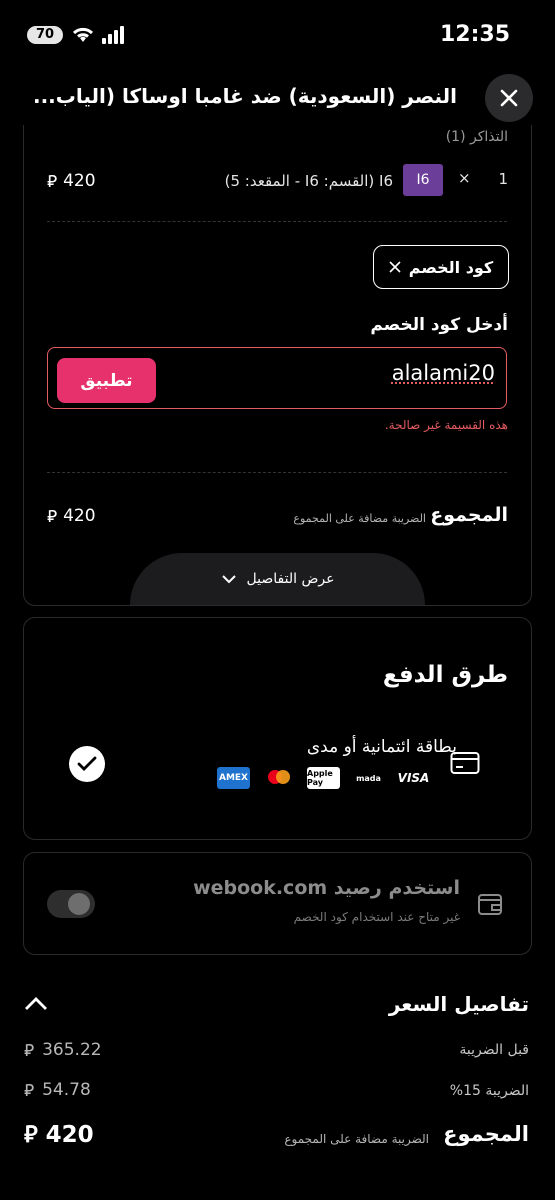  I want to click on apply-button: تطبيق, so click(106, 380).